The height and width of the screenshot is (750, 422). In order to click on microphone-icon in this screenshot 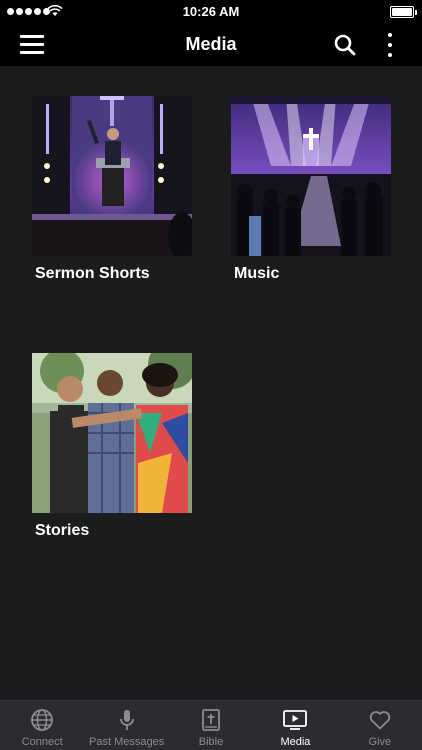, I will do `click(126, 720)`.